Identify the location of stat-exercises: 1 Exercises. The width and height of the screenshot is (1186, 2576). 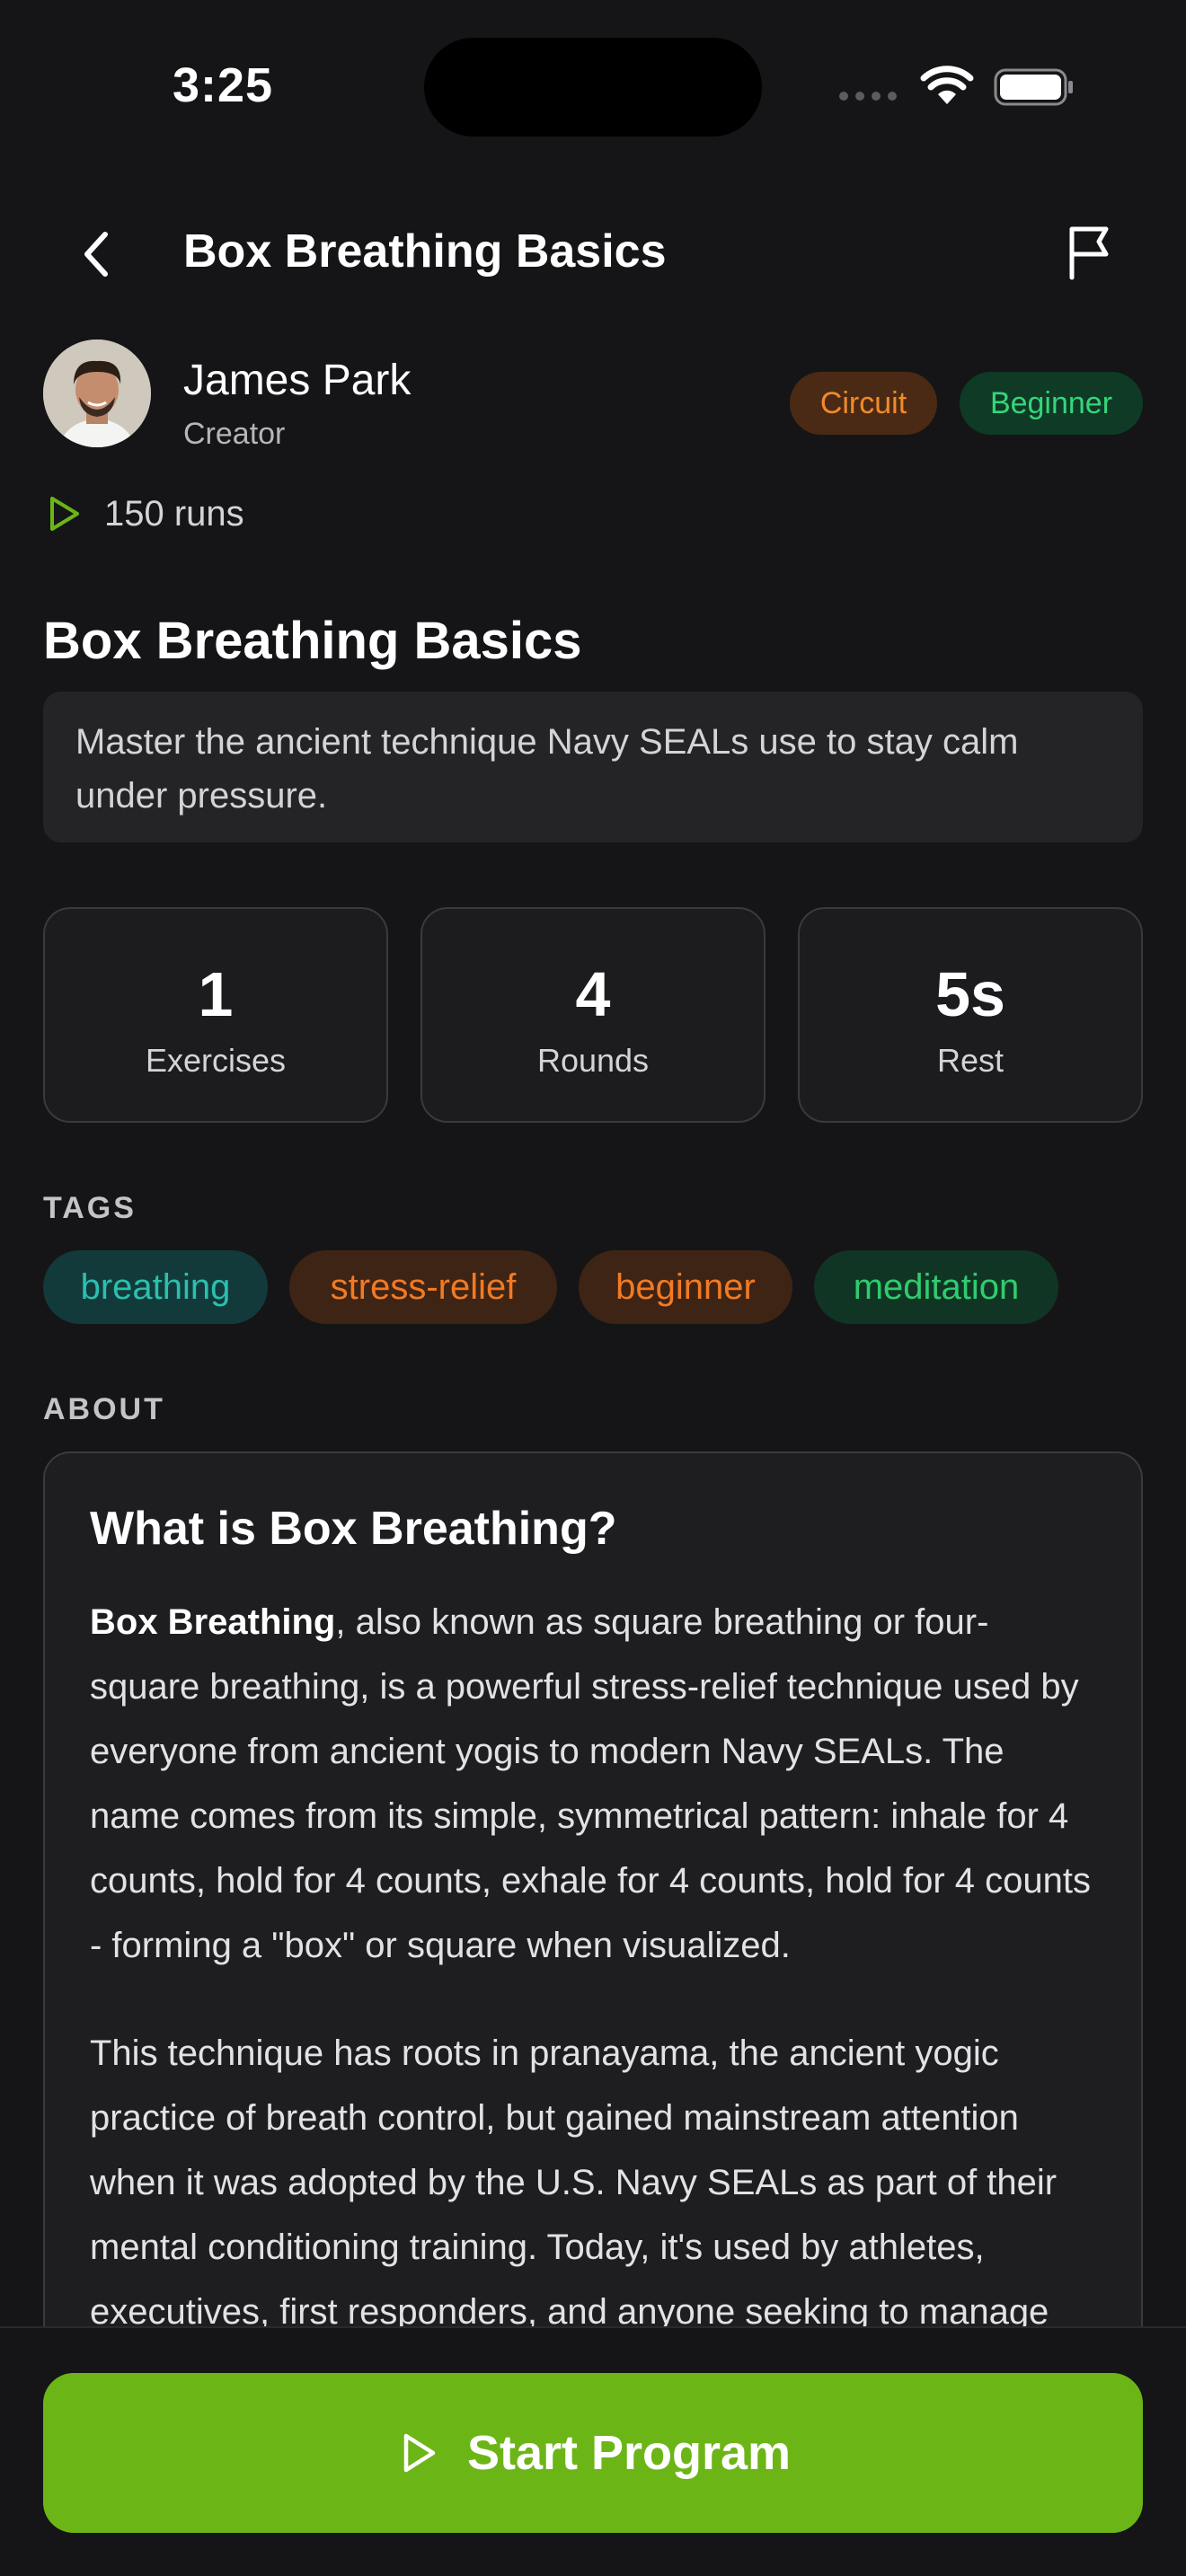
(215, 1015).